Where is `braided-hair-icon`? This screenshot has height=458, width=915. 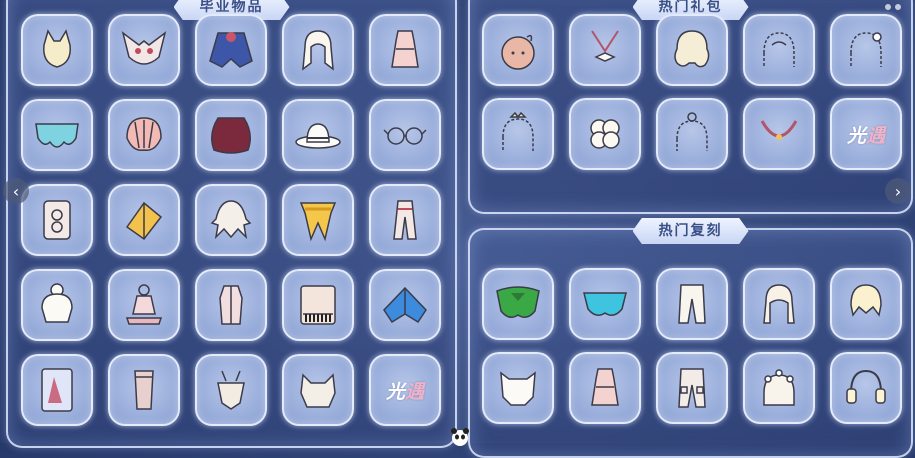 braided-hair-icon is located at coordinates (779, 304).